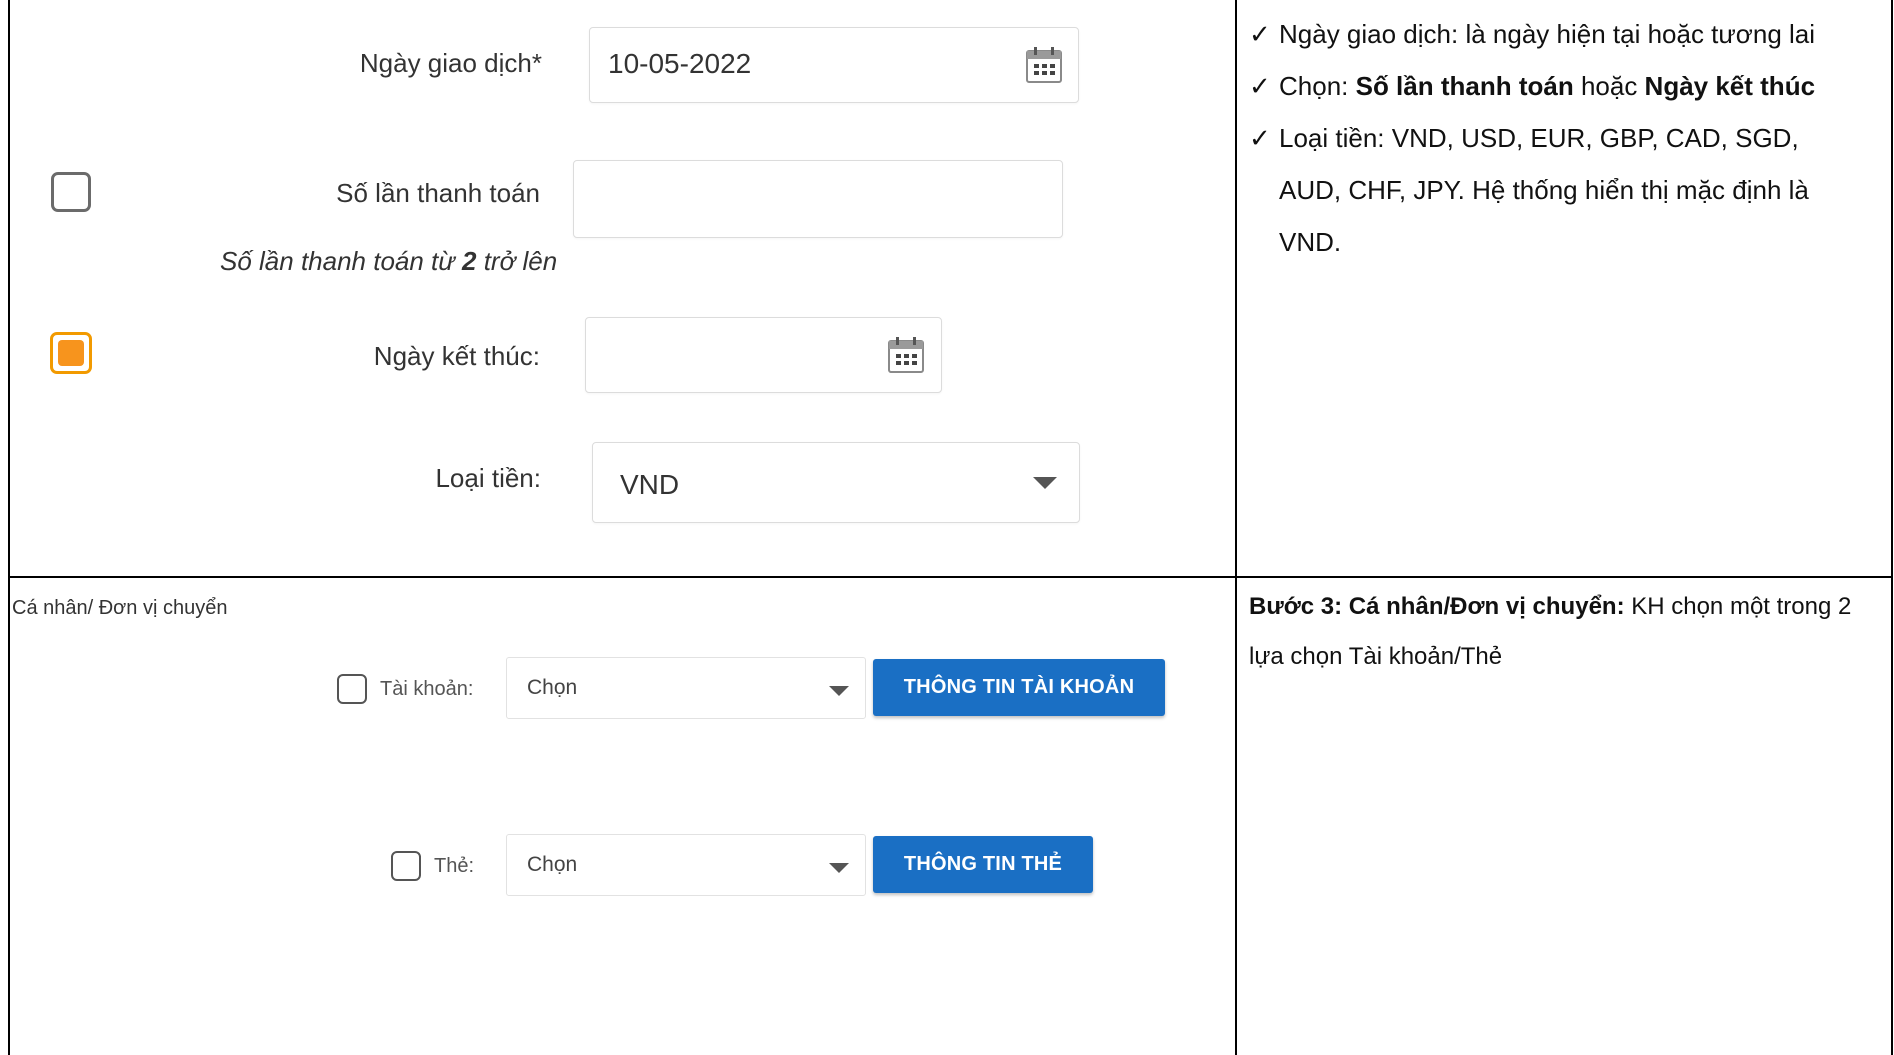 This screenshot has width=1894, height=1055. What do you see at coordinates (950, 577) in the screenshot?
I see `table-row-divider` at bounding box center [950, 577].